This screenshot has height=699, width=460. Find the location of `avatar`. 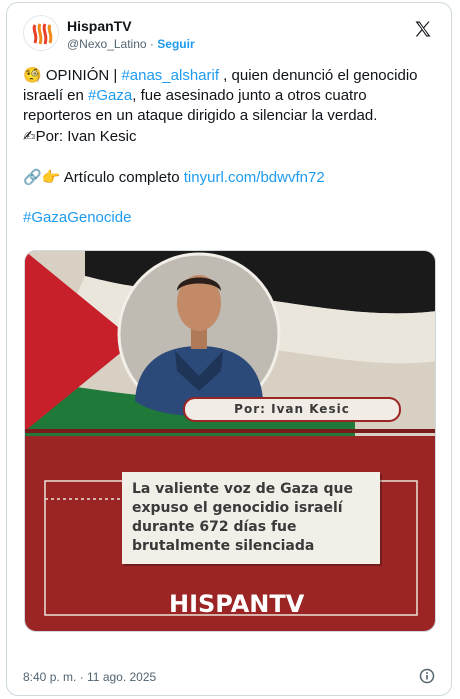

avatar is located at coordinates (41, 33).